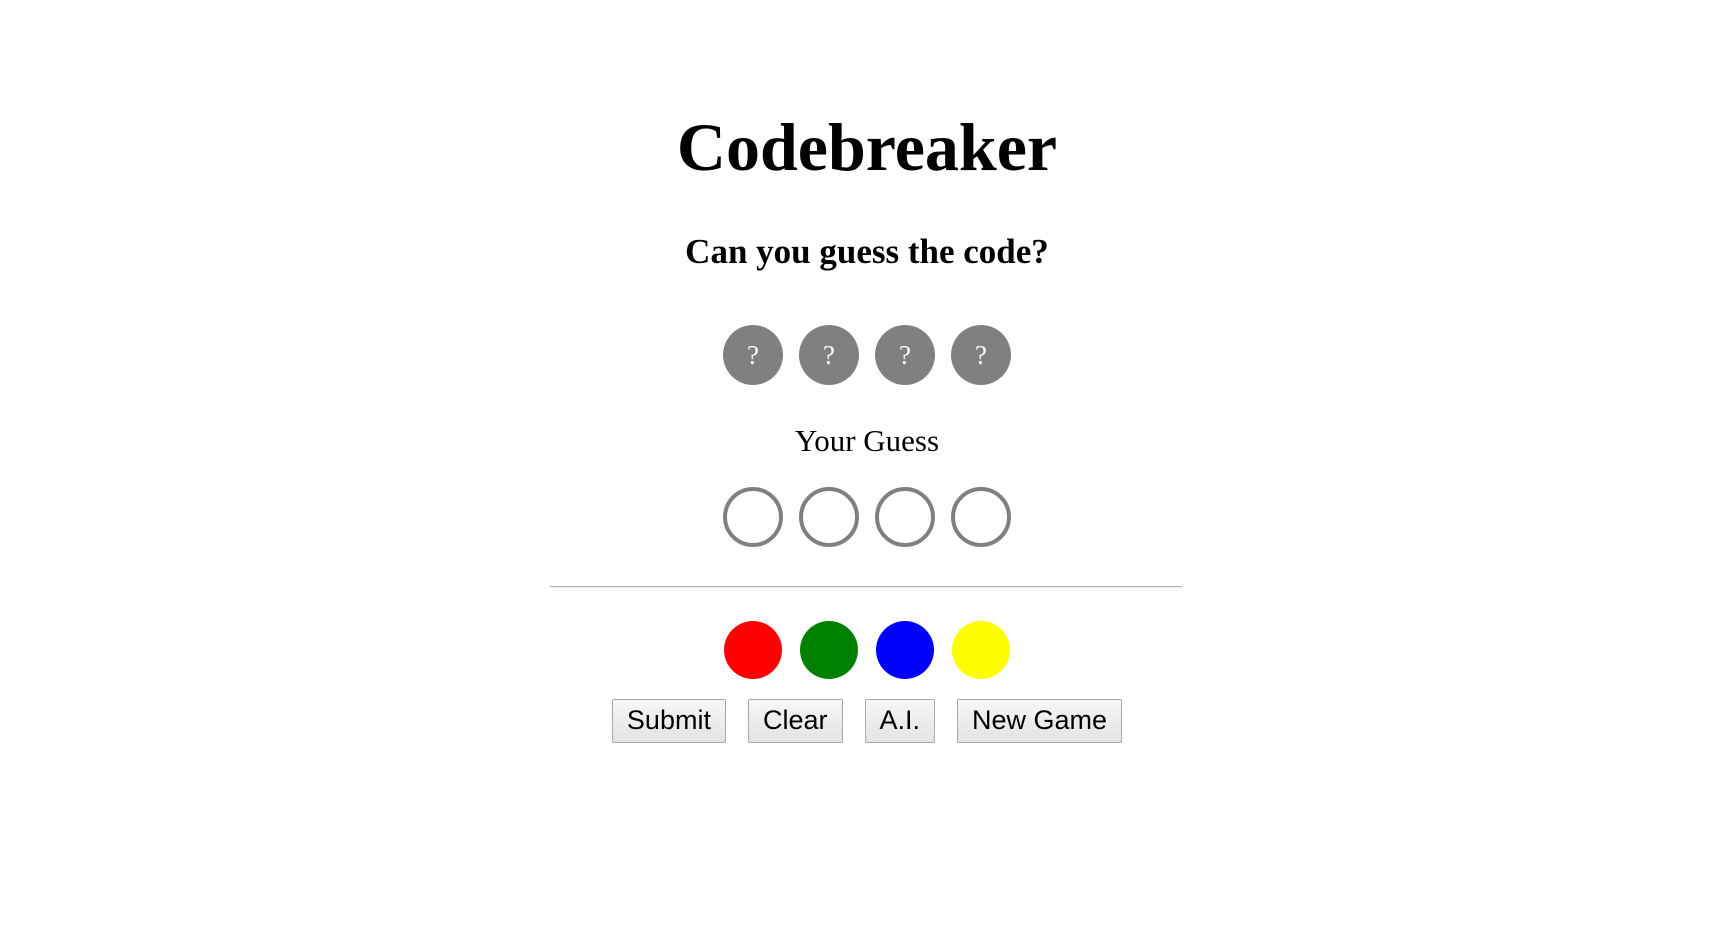  I want to click on ai-button: A.I., so click(900, 721).